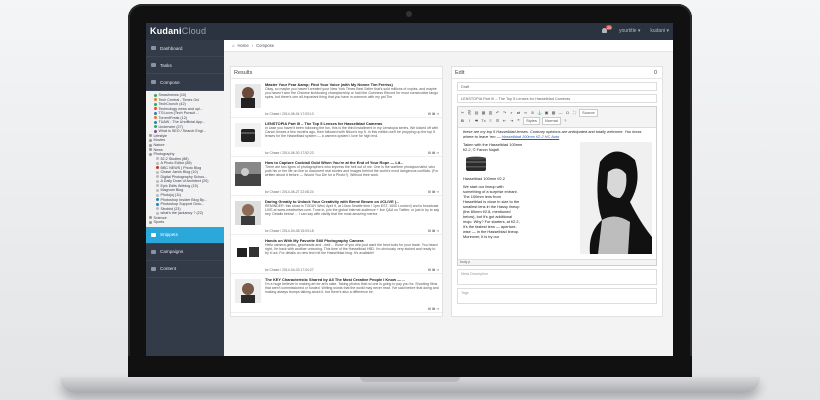 The width and height of the screenshot is (820, 400). I want to click on link-icon: ∞, so click(525, 113).